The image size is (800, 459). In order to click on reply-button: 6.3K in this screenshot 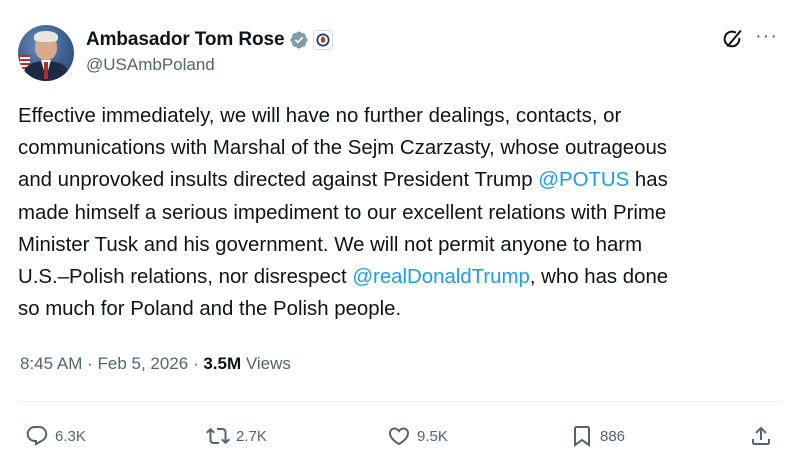, I will do `click(55, 436)`.